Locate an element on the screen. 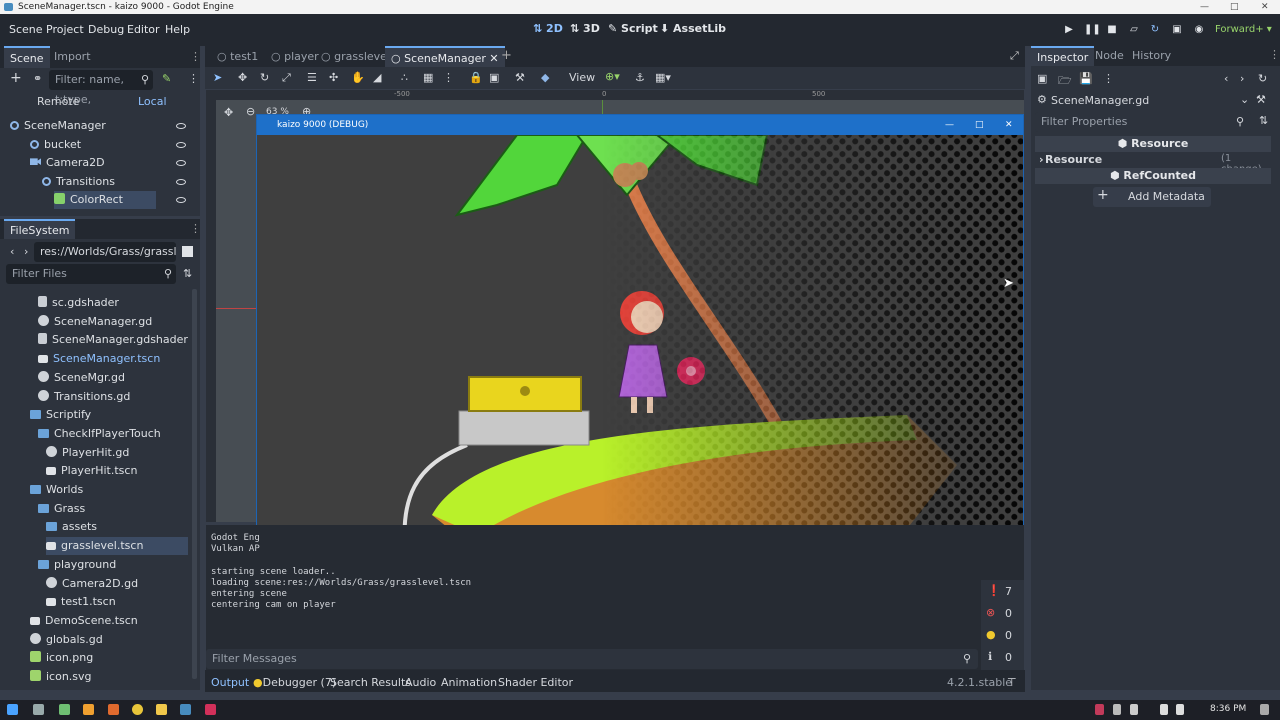 This screenshot has width=1280, height=720. clock: 8:36 PM is located at coordinates (1228, 709).